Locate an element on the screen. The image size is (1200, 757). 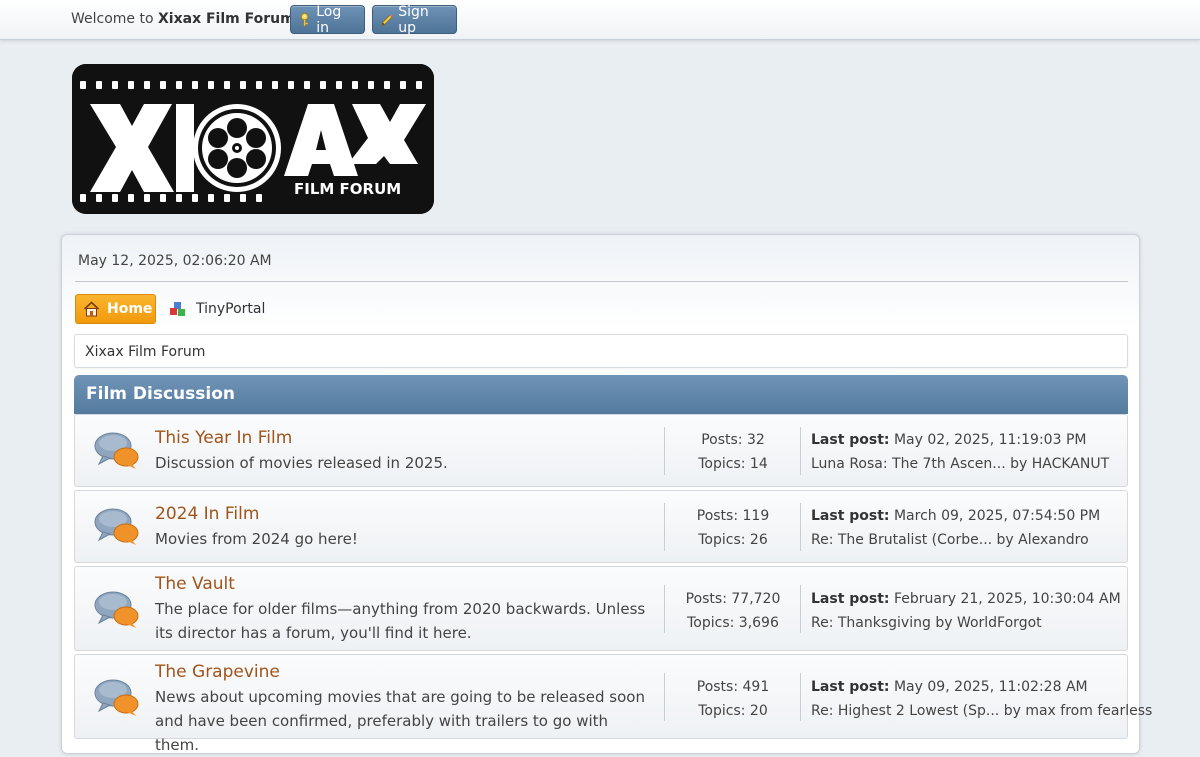
logo-subtitle: FILM FORUM is located at coordinates (347, 189).